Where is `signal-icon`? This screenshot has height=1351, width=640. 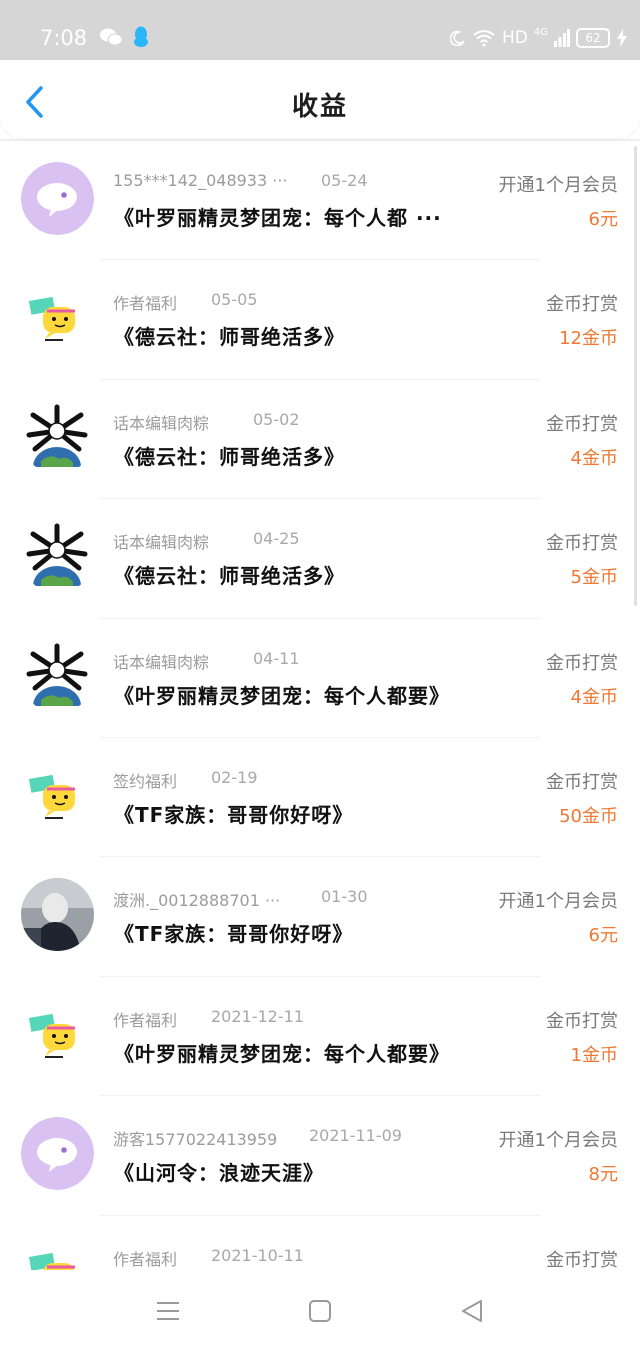
signal-icon is located at coordinates (562, 38).